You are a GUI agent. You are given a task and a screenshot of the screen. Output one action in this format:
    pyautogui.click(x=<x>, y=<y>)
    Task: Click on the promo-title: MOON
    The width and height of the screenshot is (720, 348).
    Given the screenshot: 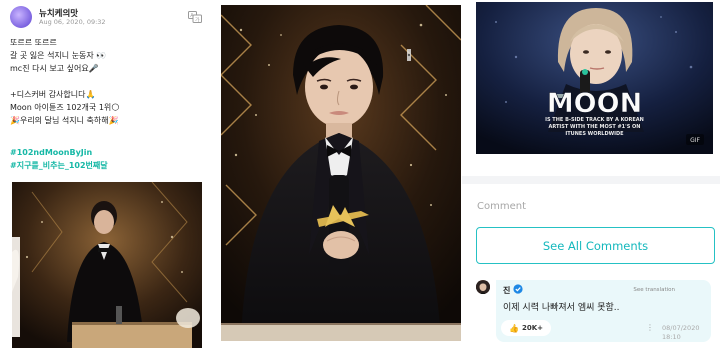 What is the action you would take?
    pyautogui.click(x=594, y=103)
    